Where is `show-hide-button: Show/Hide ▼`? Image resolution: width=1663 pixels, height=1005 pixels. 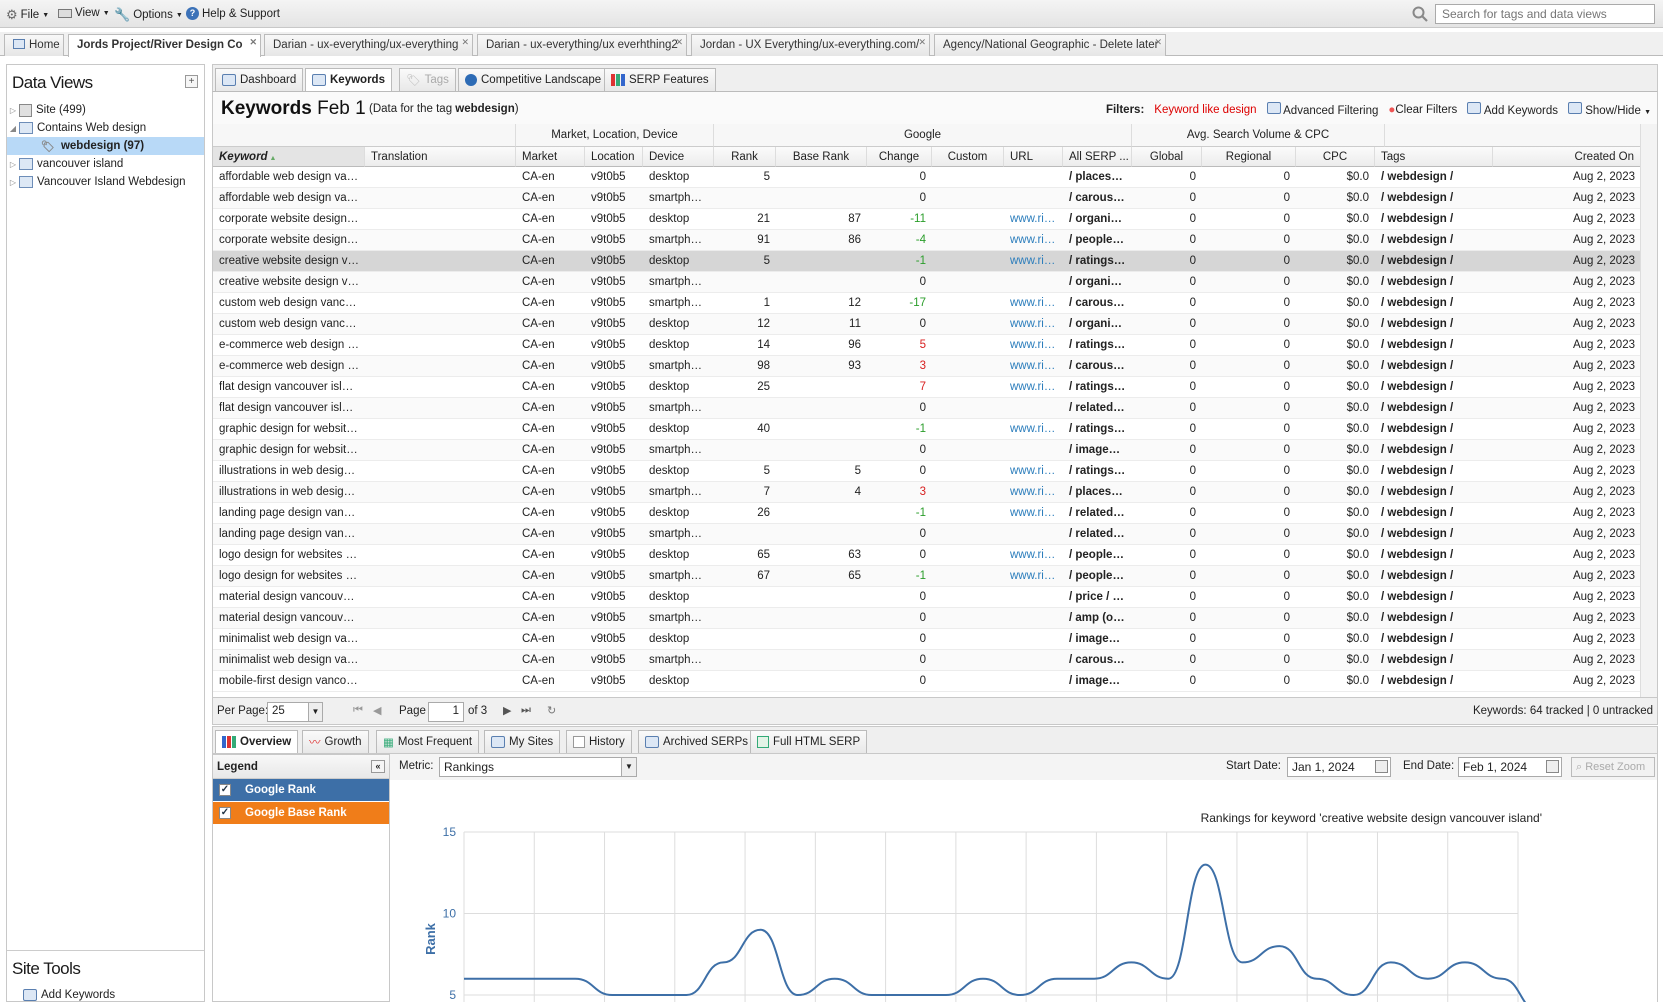 show-hide-button: Show/Hide ▼ is located at coordinates (1609, 109).